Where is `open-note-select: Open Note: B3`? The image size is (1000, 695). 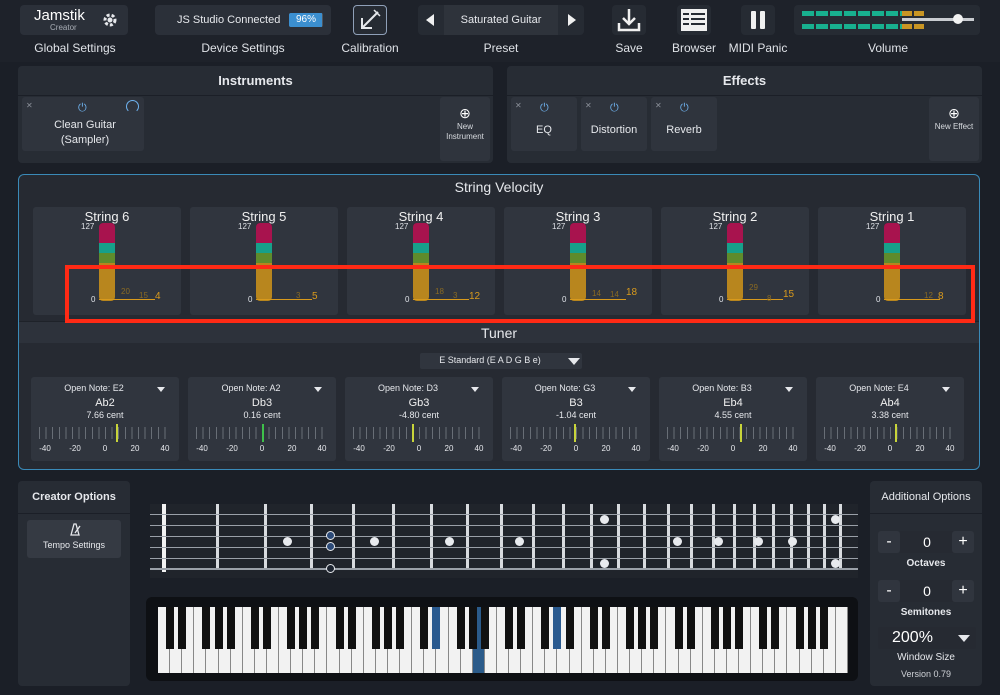
open-note-select: Open Note: B3 is located at coordinates (722, 388).